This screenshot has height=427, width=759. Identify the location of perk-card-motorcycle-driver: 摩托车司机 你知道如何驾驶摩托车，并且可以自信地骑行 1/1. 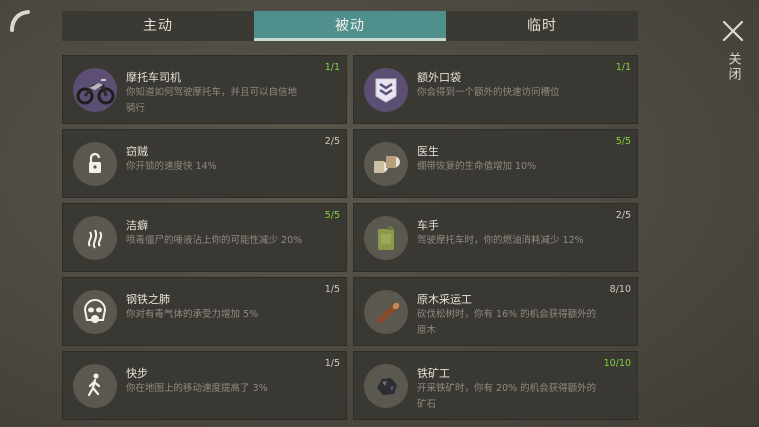
(204, 89).